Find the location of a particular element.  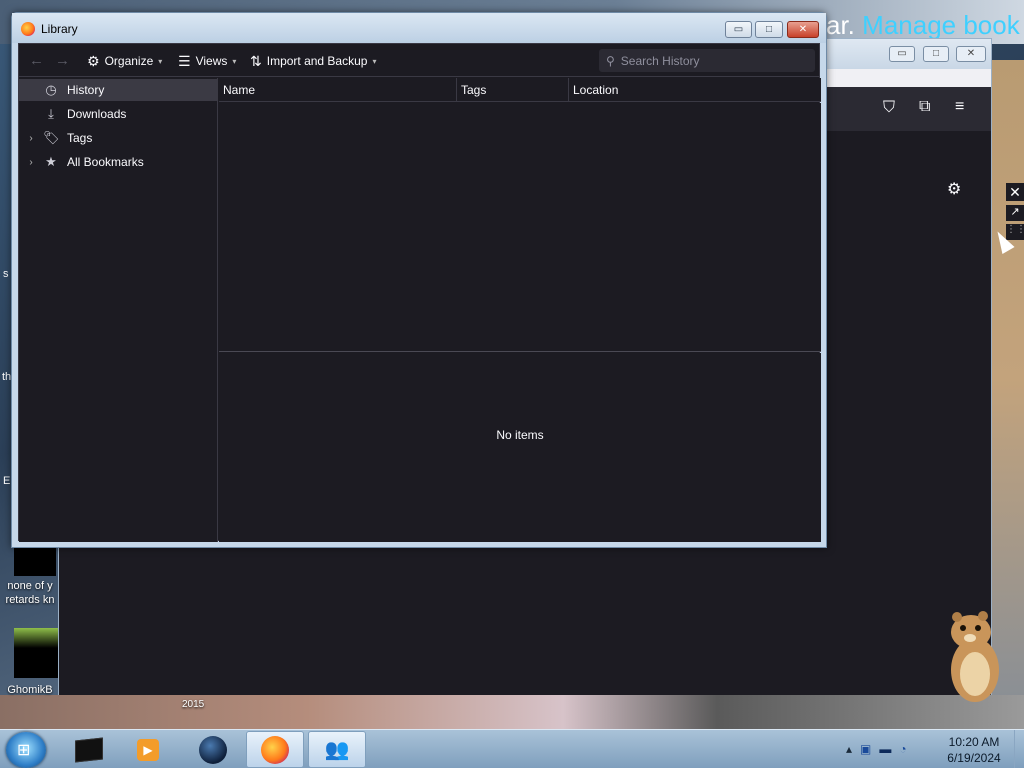

windows-logo-icon: ⊞ is located at coordinates (24, 750).